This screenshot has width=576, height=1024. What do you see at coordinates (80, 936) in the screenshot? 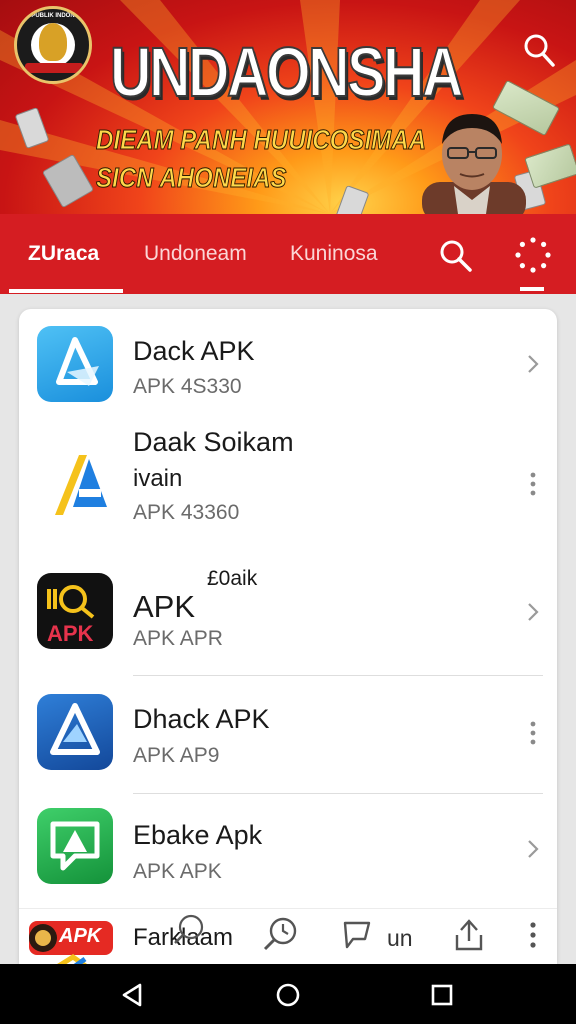
I see `apk-logo-text: APK` at bounding box center [80, 936].